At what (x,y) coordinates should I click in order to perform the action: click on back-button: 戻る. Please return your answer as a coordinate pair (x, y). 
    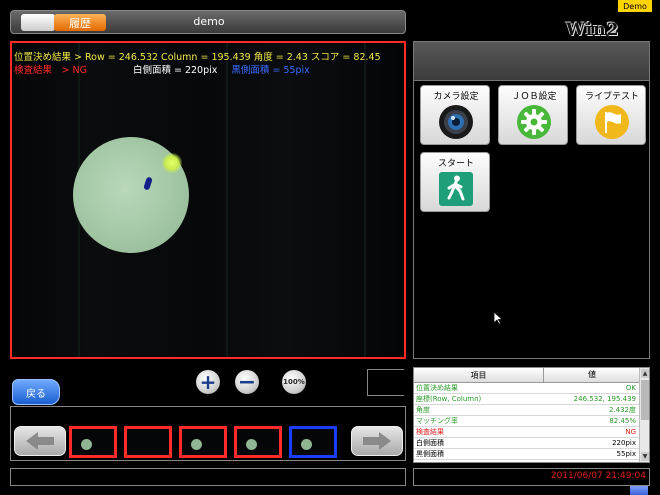
    Looking at the image, I should click on (36, 392).